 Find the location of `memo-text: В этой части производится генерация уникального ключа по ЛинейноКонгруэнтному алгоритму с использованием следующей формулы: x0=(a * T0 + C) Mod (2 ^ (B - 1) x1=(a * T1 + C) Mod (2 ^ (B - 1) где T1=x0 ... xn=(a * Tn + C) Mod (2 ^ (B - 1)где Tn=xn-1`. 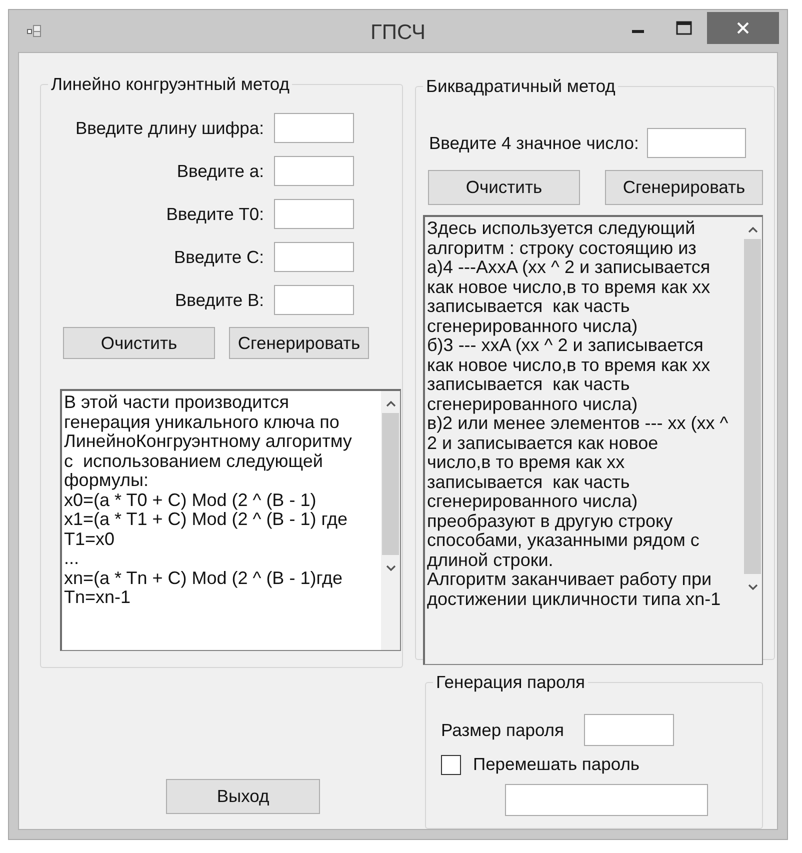

memo-text: В этой части производится генерация уникального ключа по ЛинейноКонгруэнтному алгоритму с использованием следующей формулы: x0=(a * T0 + C) Mod (2 ^ (B - 1) x1=(a * T1 + C) Mod (2 ^ (B - 1) где T1=x0 ... xn=(a * Tn + C) Mod (2 ^ (B - 1)где Tn=xn-1 is located at coordinates (208, 500).